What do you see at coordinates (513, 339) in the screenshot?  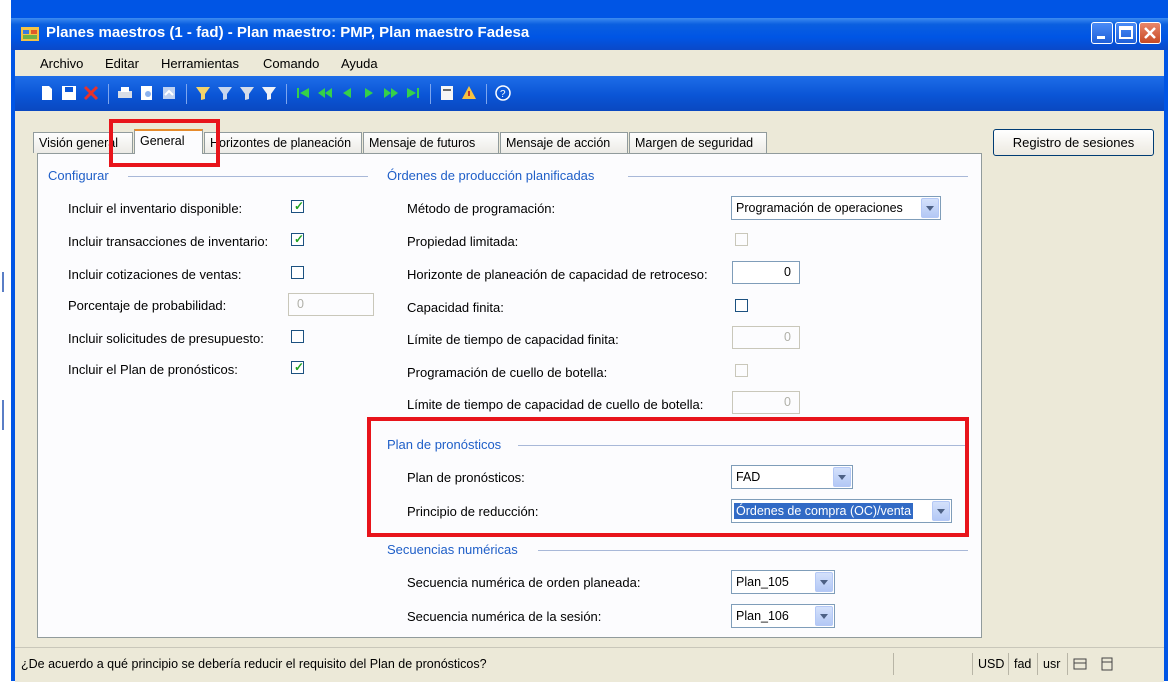 I see `field-label: Límite de tiempo de capacidad finita:` at bounding box center [513, 339].